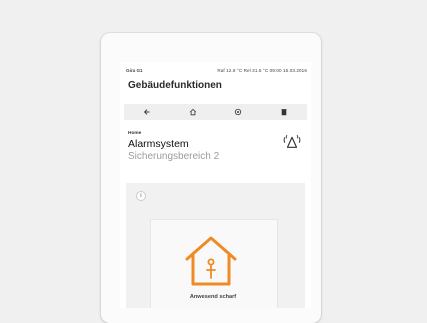 The height and width of the screenshot is (323, 427). Describe the element at coordinates (174, 156) in the screenshot. I see `function-subtitle: Sicherungsbereich 2` at that location.